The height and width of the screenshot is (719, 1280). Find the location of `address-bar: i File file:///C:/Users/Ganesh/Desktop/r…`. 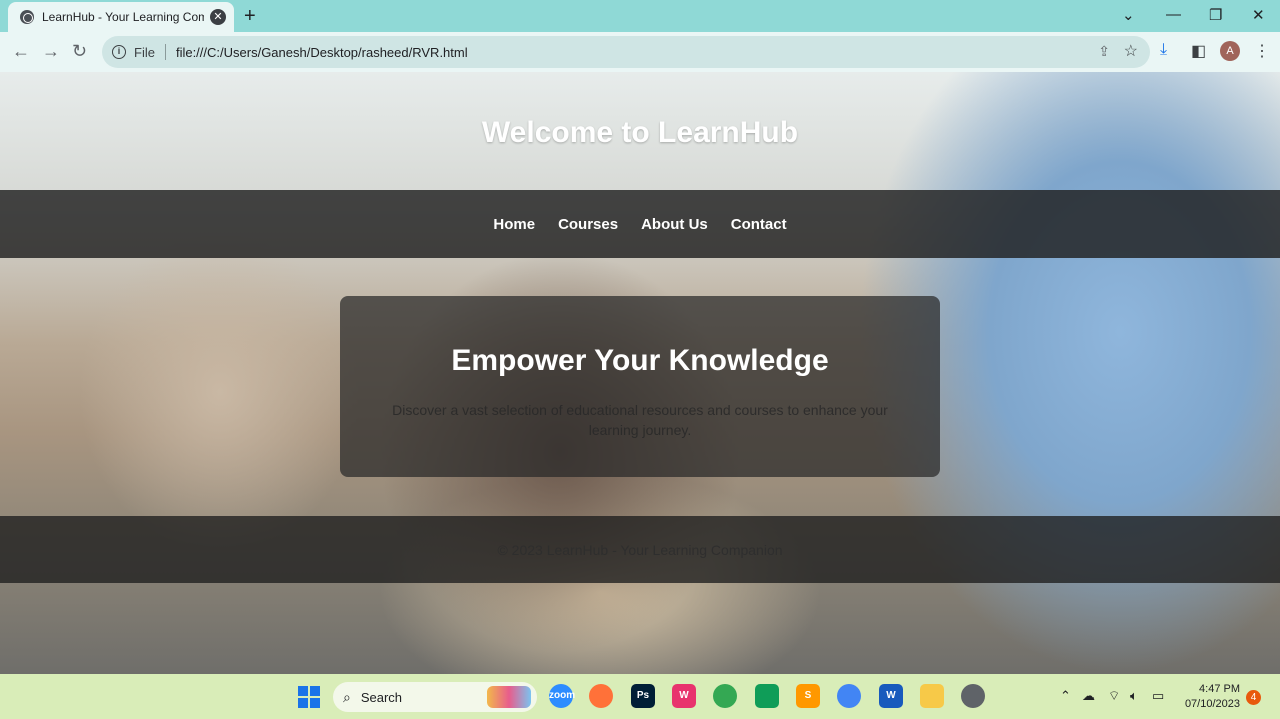

address-bar: i File file:///C:/Users/Ganesh/Desktop/r… is located at coordinates (626, 52).